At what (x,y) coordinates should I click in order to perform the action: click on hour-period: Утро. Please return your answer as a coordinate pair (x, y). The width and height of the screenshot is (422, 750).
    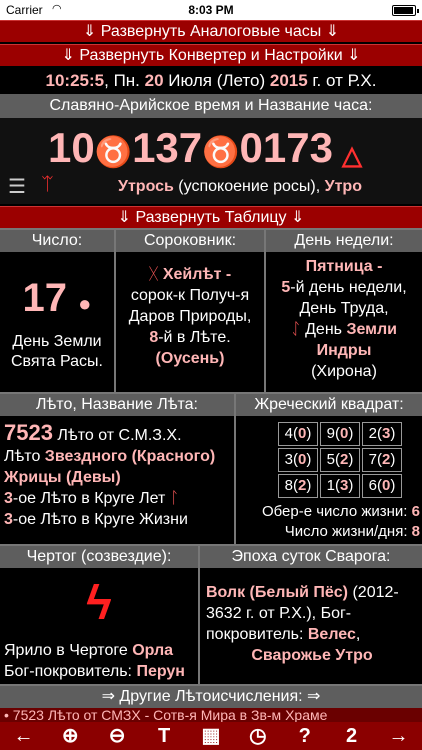
    Looking at the image, I should click on (343, 186).